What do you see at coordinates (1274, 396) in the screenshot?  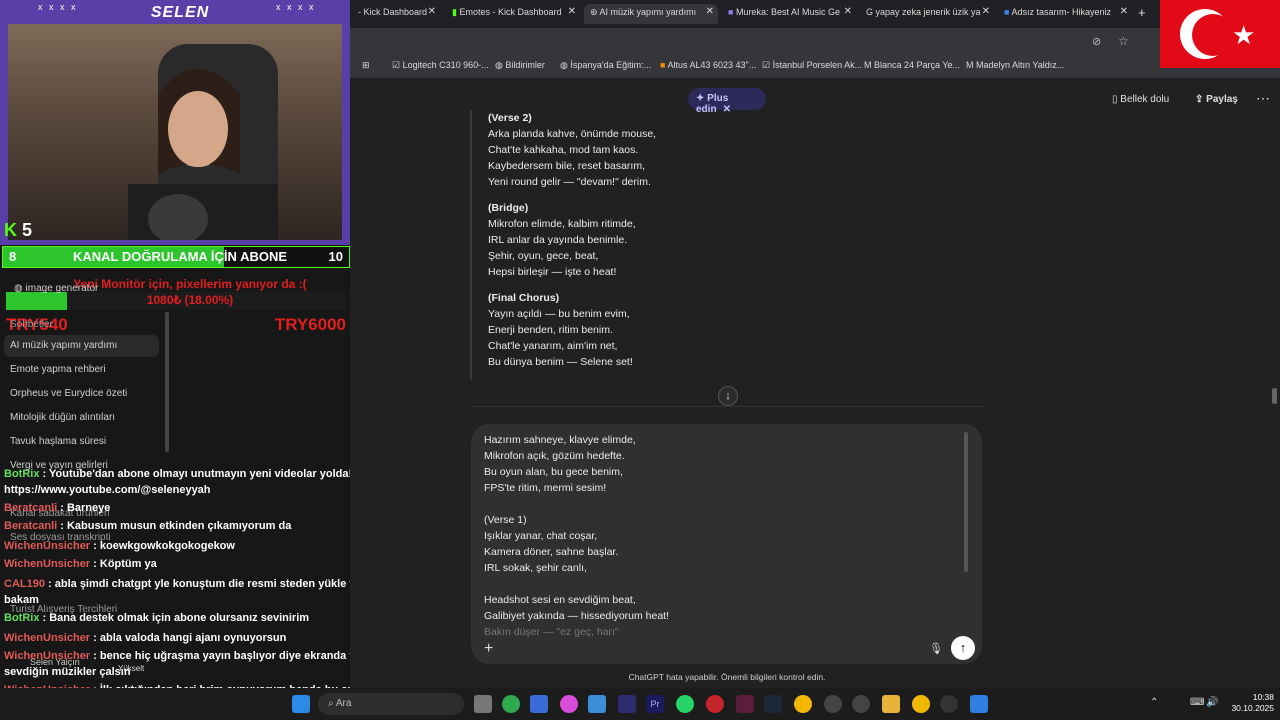 I see `page-scrollbar` at bounding box center [1274, 396].